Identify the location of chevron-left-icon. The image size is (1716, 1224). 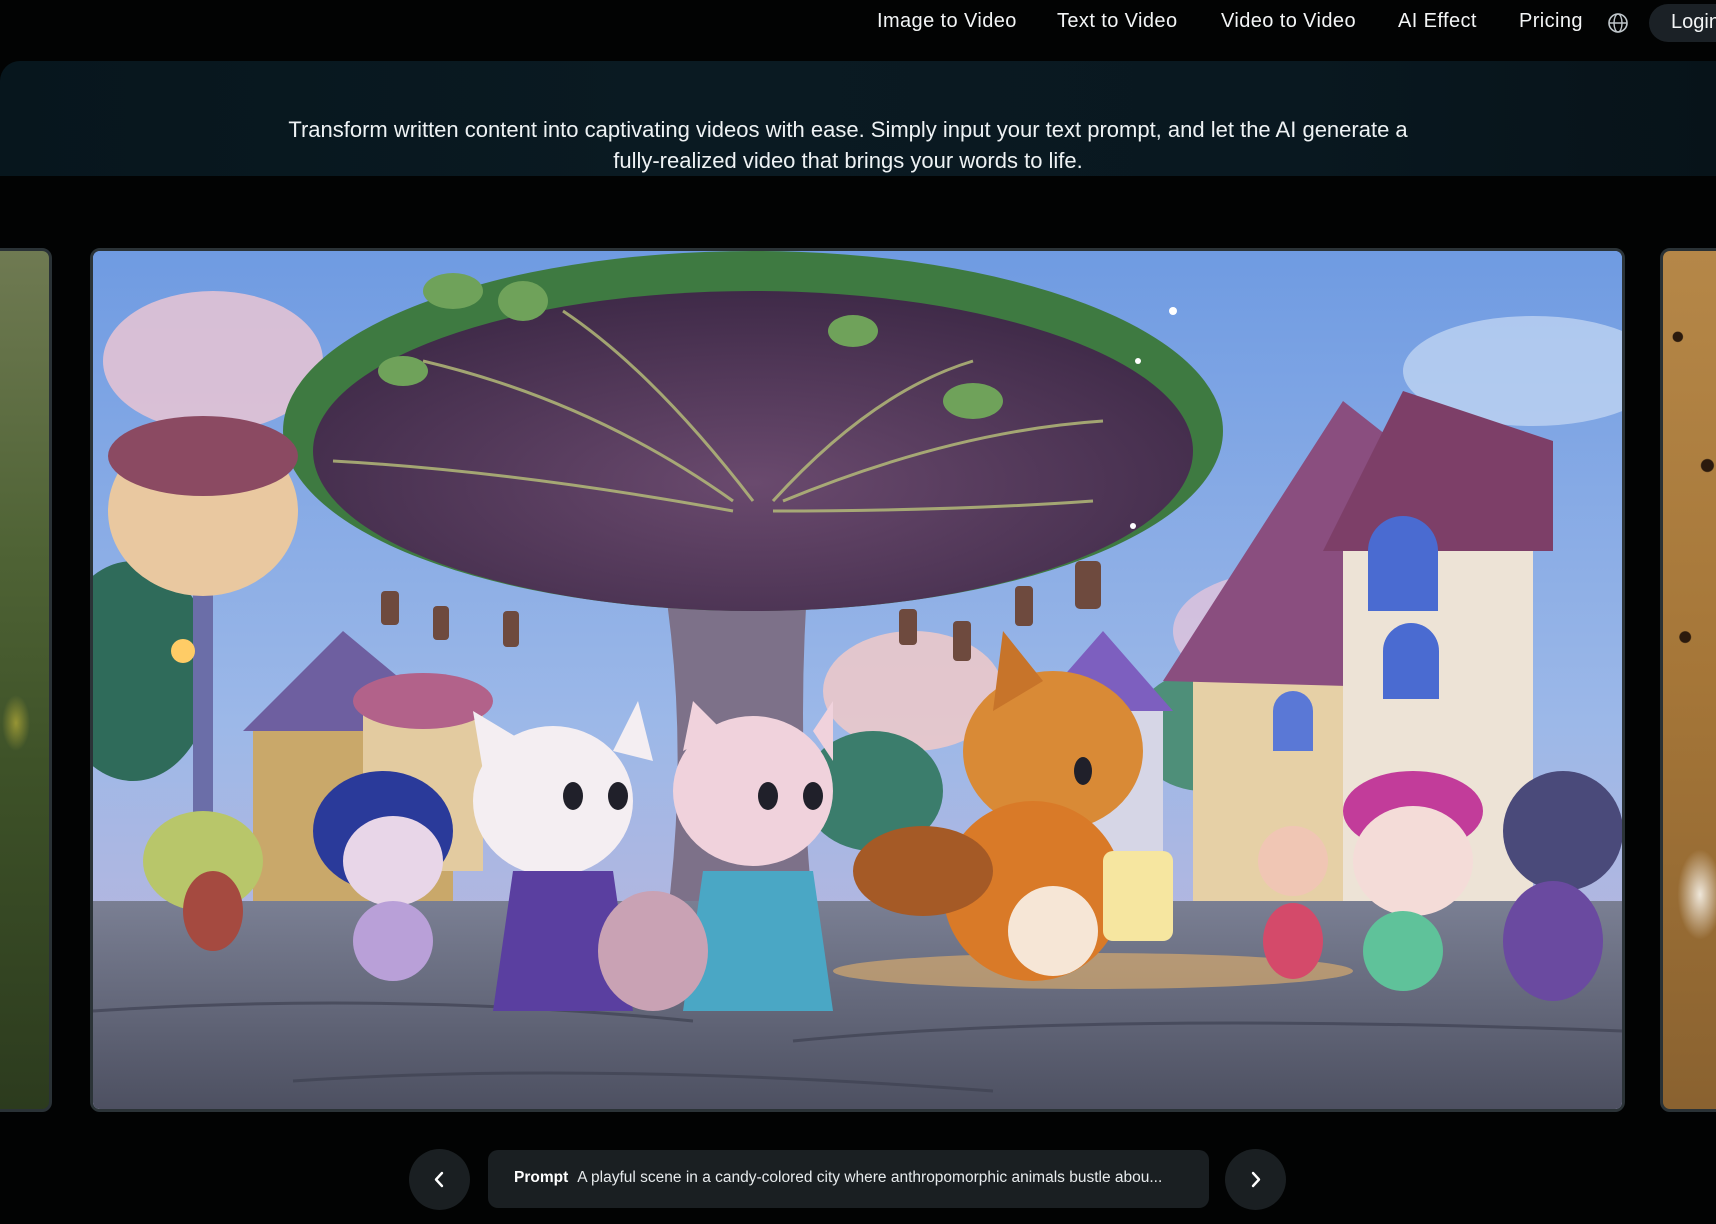
(439, 1179).